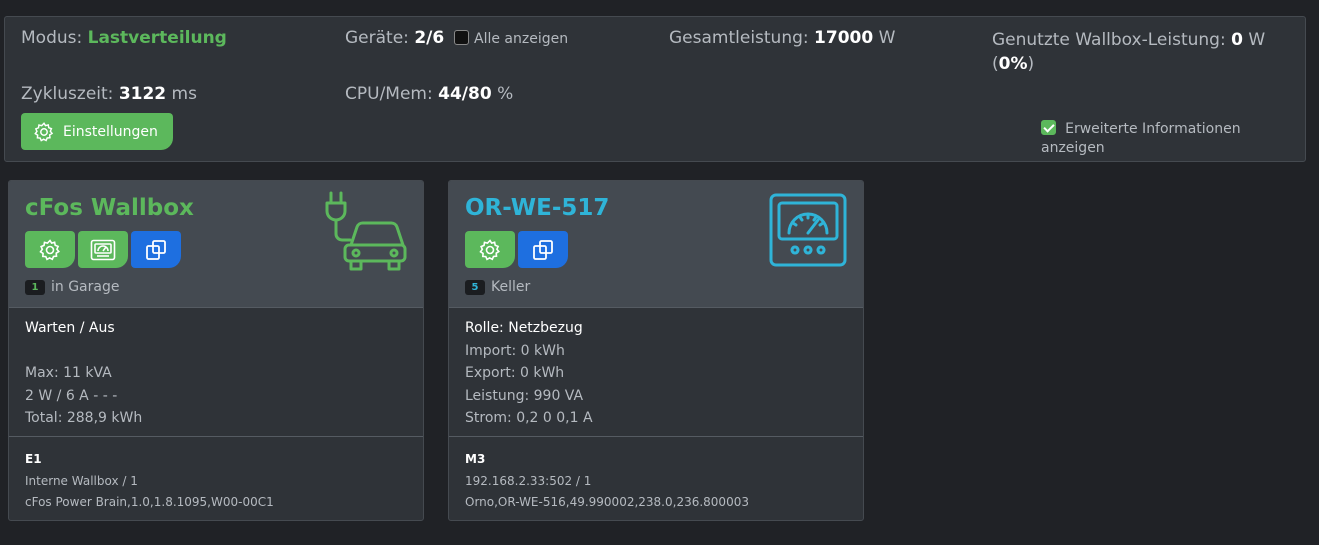 The height and width of the screenshot is (545, 1319). Describe the element at coordinates (157, 38) in the screenshot. I see `mode-value: Lastverteilung` at that location.